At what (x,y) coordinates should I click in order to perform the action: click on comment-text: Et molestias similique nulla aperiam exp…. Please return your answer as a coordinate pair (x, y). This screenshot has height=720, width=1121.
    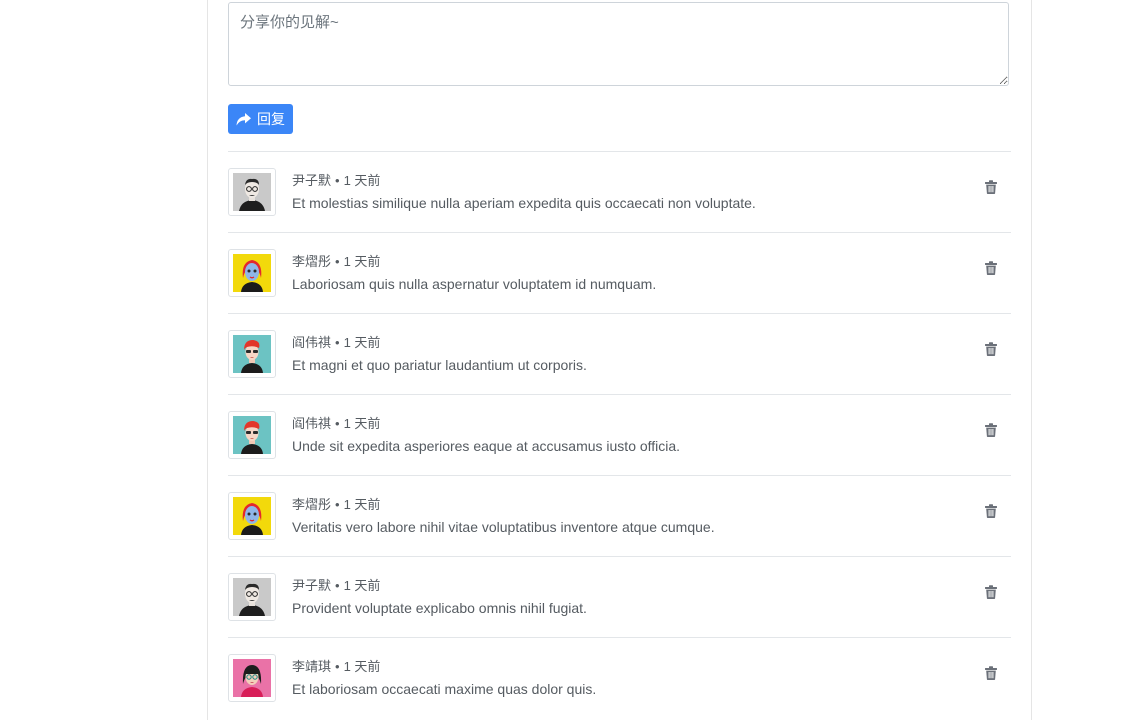
    Looking at the image, I should click on (524, 203).